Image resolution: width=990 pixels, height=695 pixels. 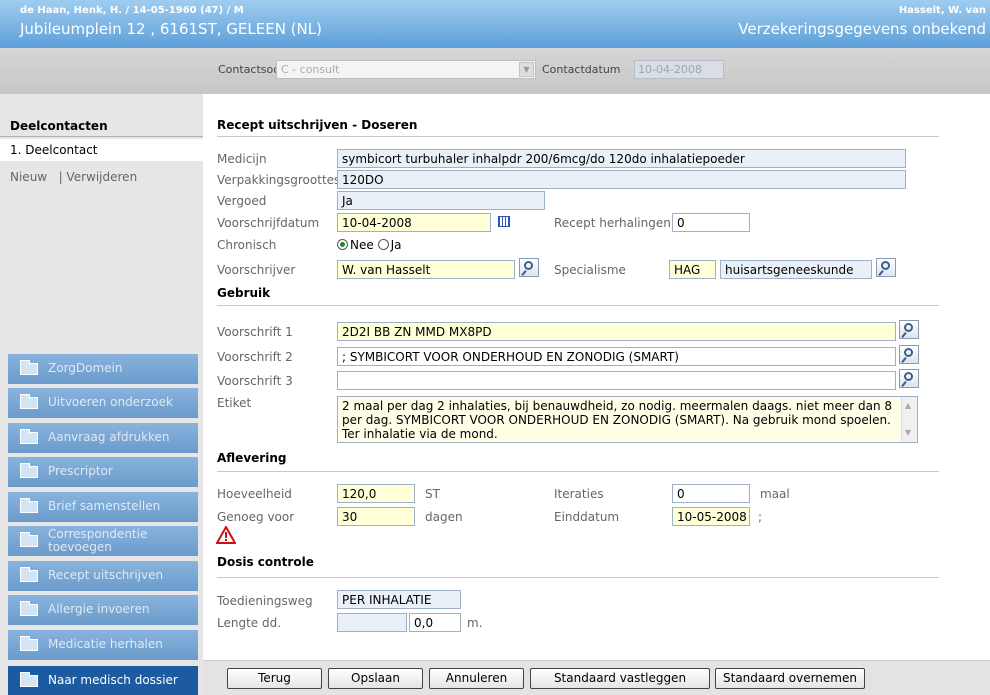 I want to click on chronisch-label: Chronisch, so click(x=247, y=245).